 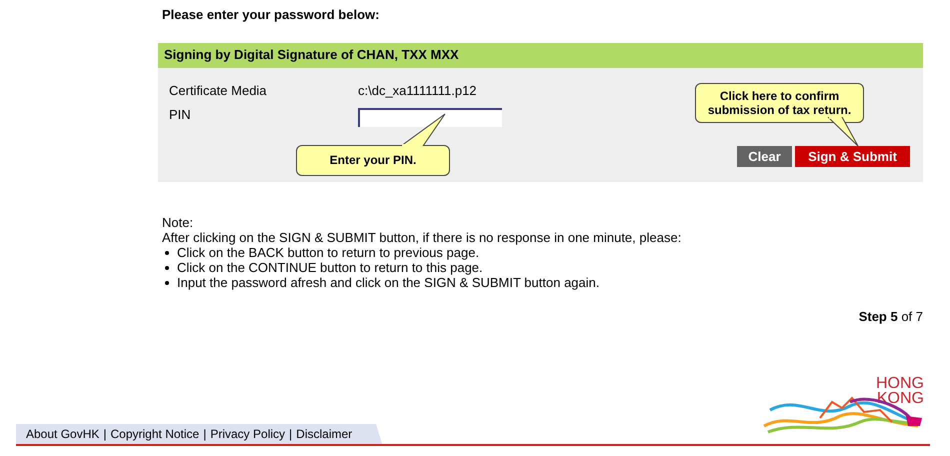 I want to click on sign-submit-button: Sign & Submit, so click(x=852, y=156).